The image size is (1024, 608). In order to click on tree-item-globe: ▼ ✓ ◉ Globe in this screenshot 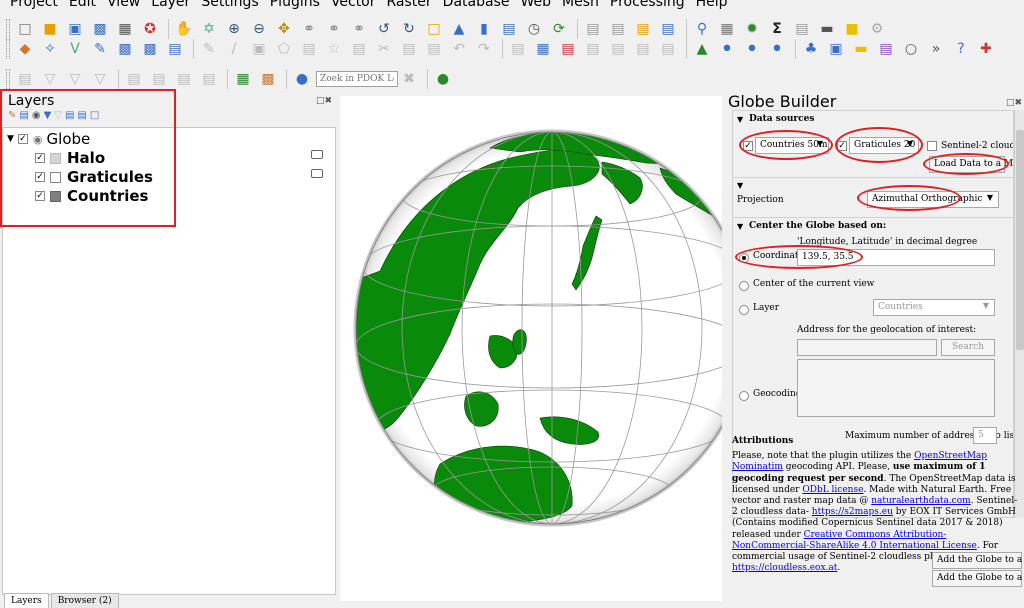, I will do `click(48, 139)`.